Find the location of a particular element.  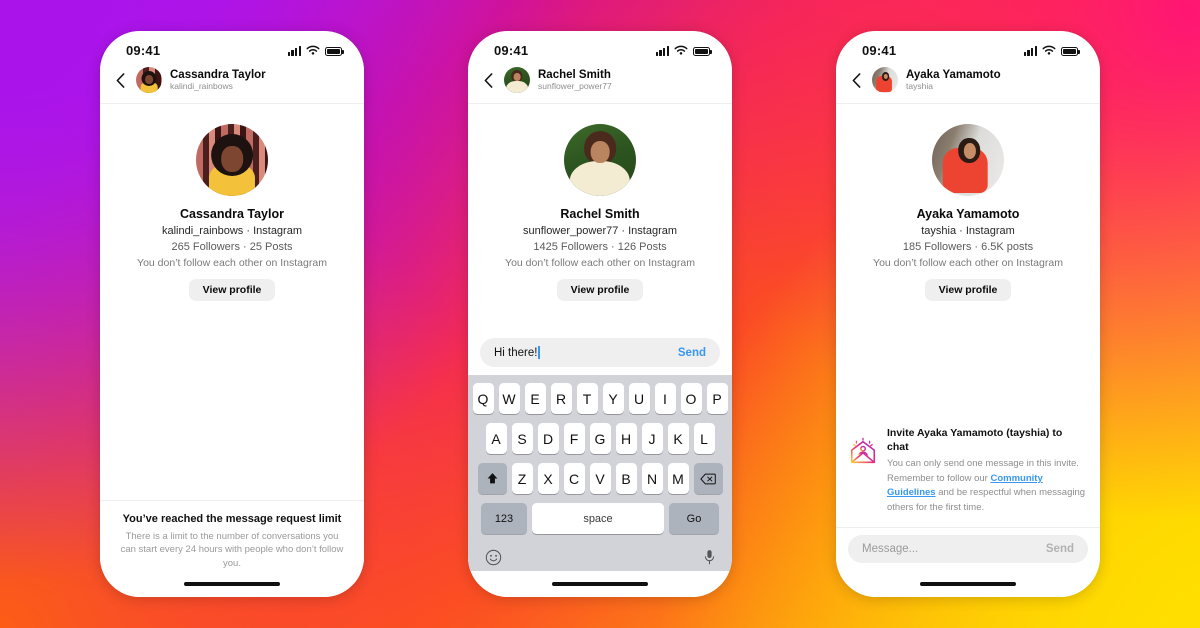

backspace-key is located at coordinates (708, 478).